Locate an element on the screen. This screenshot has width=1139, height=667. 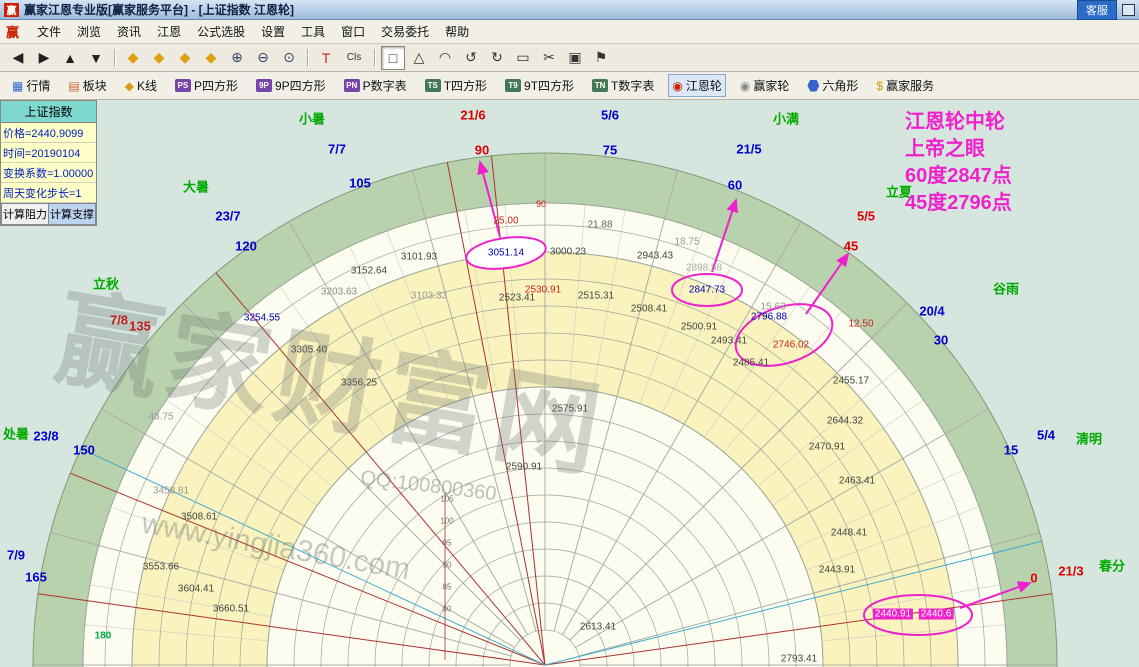
eraser-tool-icon: ▭ is located at coordinates (523, 58).